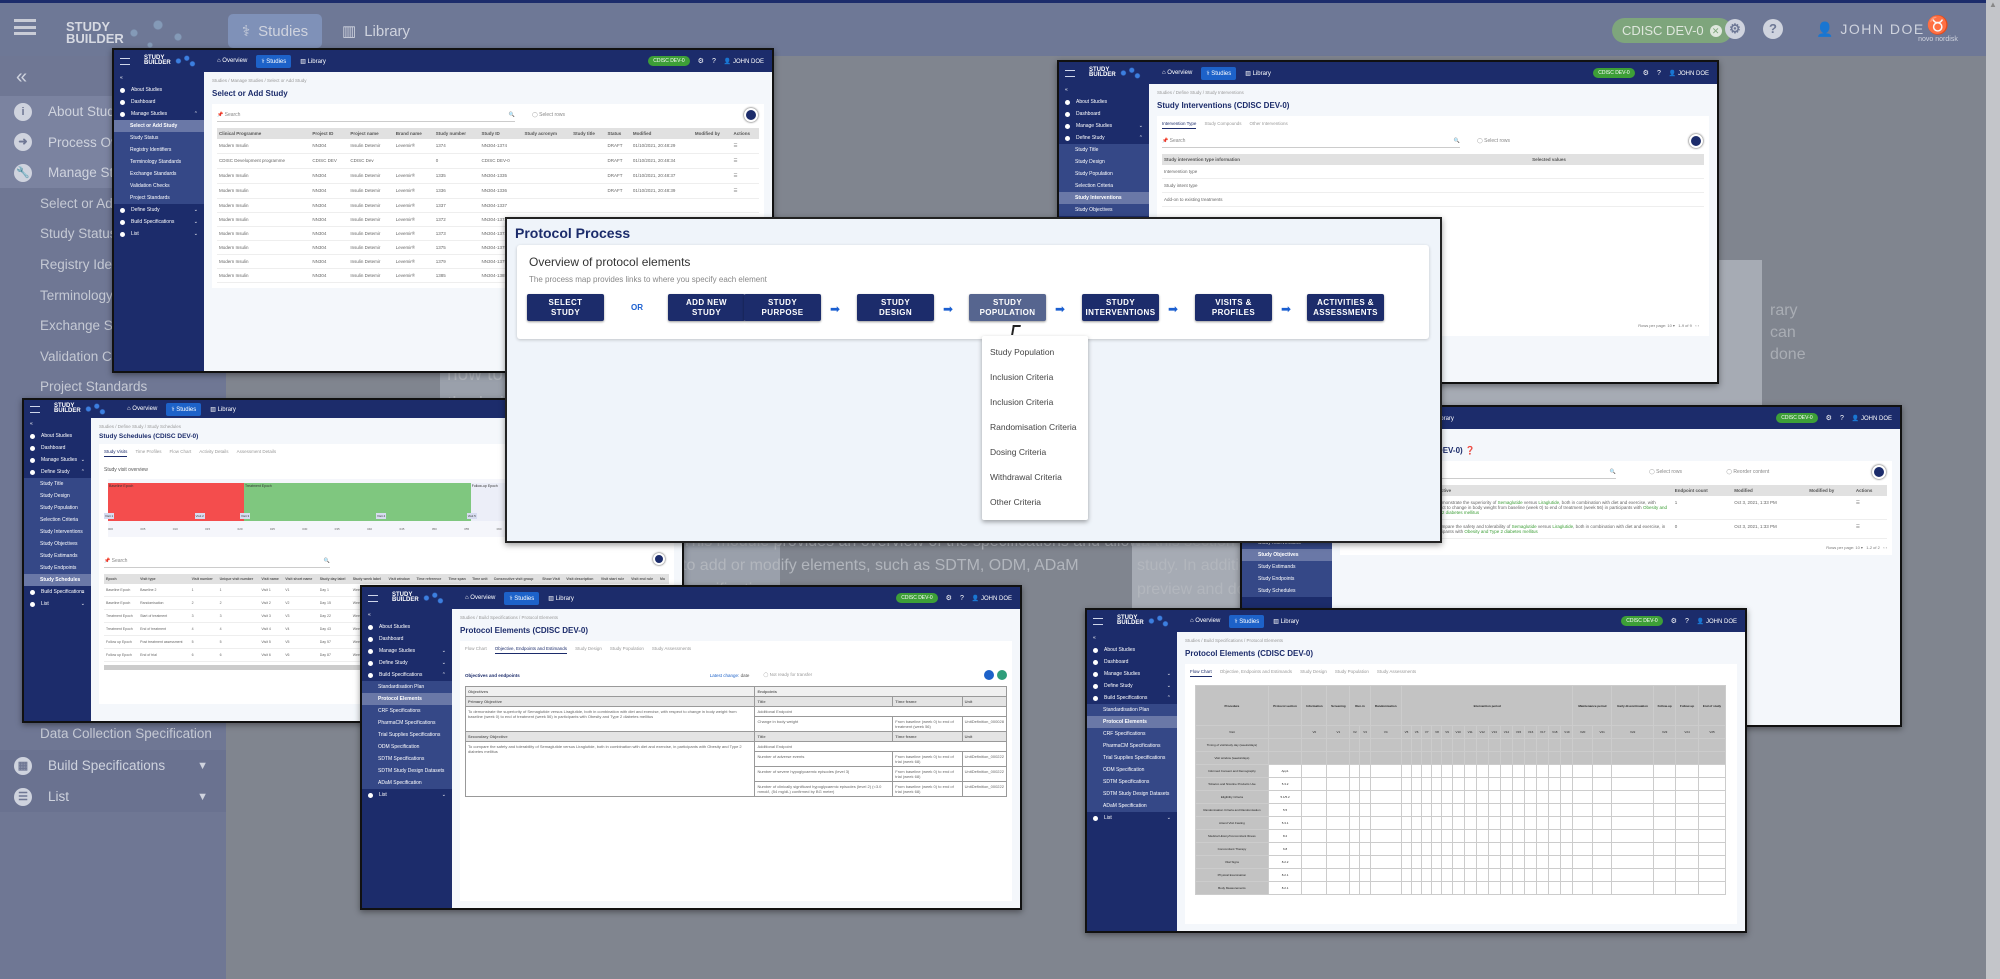 Image resolution: width=2000 pixels, height=979 pixels. Describe the element at coordinates (57, 532) in the screenshot. I see `sidebar-item-study-interventions: Study Interventions` at that location.